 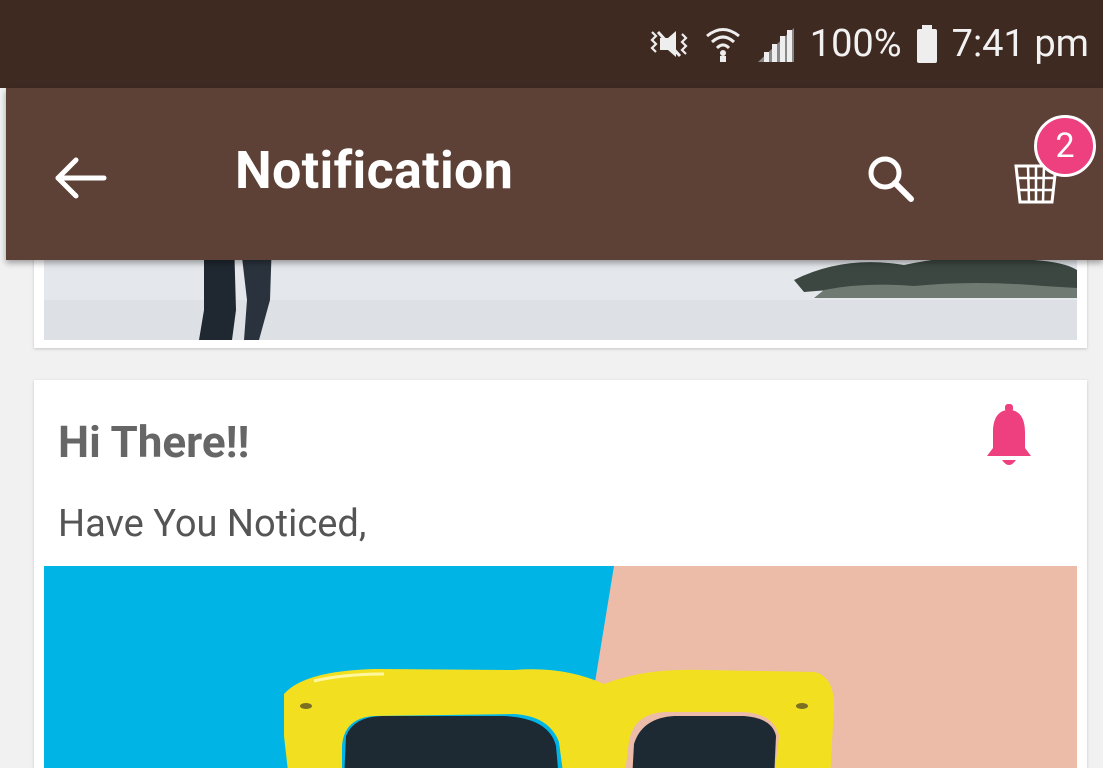 I want to click on search-button, so click(x=891, y=179).